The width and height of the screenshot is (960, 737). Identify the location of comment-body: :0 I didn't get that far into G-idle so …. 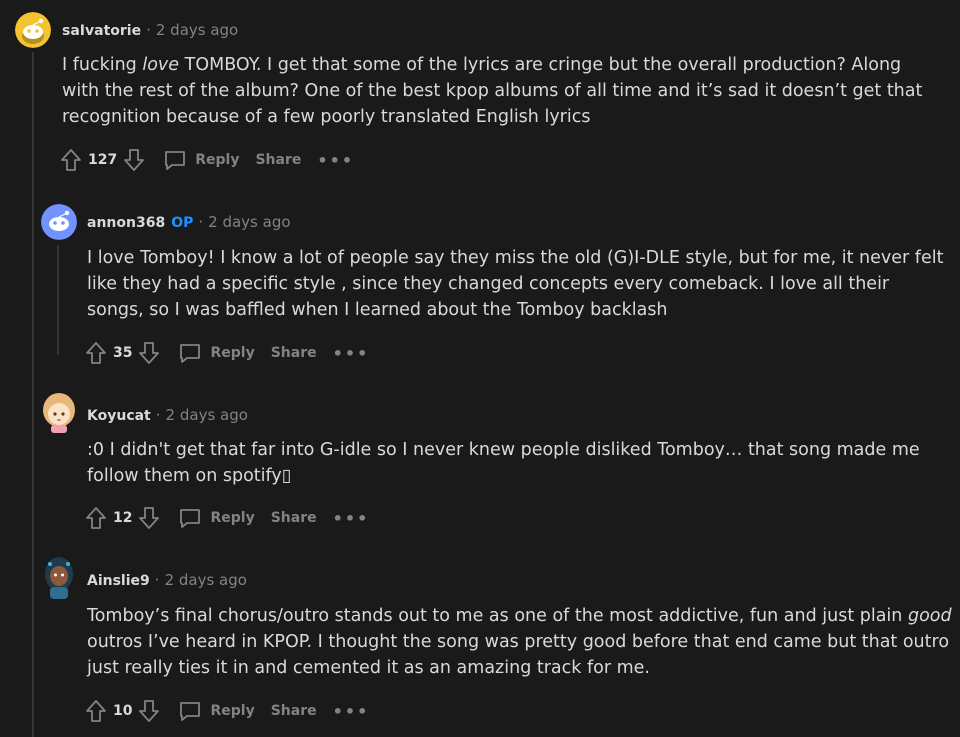
(517, 463).